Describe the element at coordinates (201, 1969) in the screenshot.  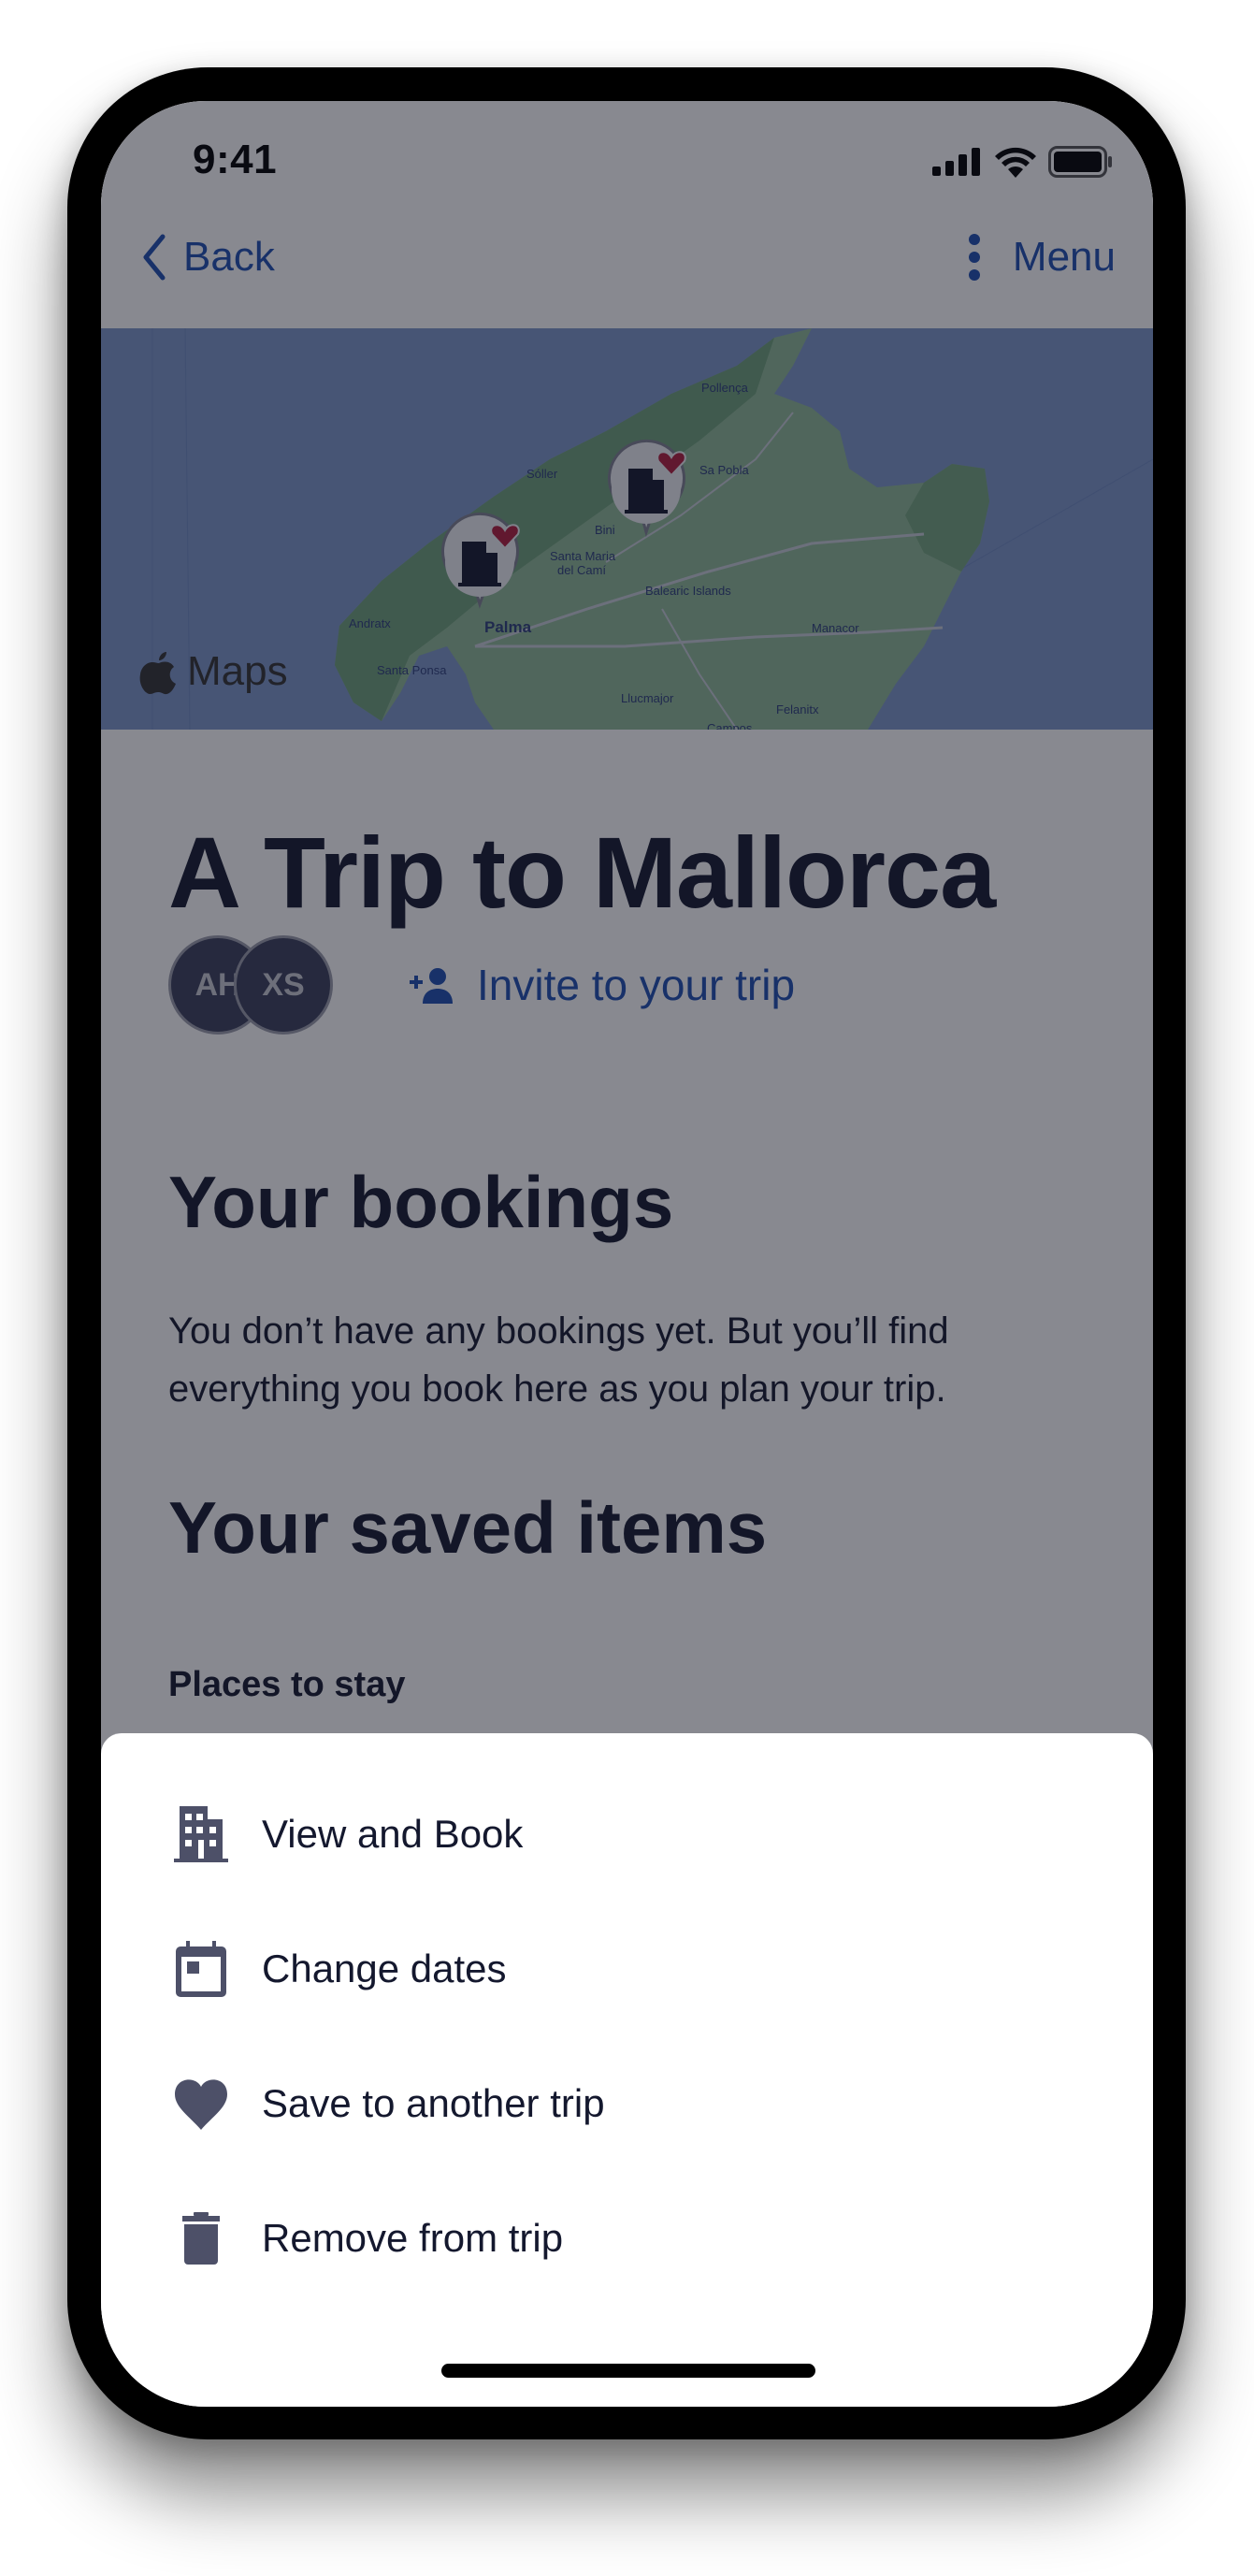
I see `calendar-icon` at that location.